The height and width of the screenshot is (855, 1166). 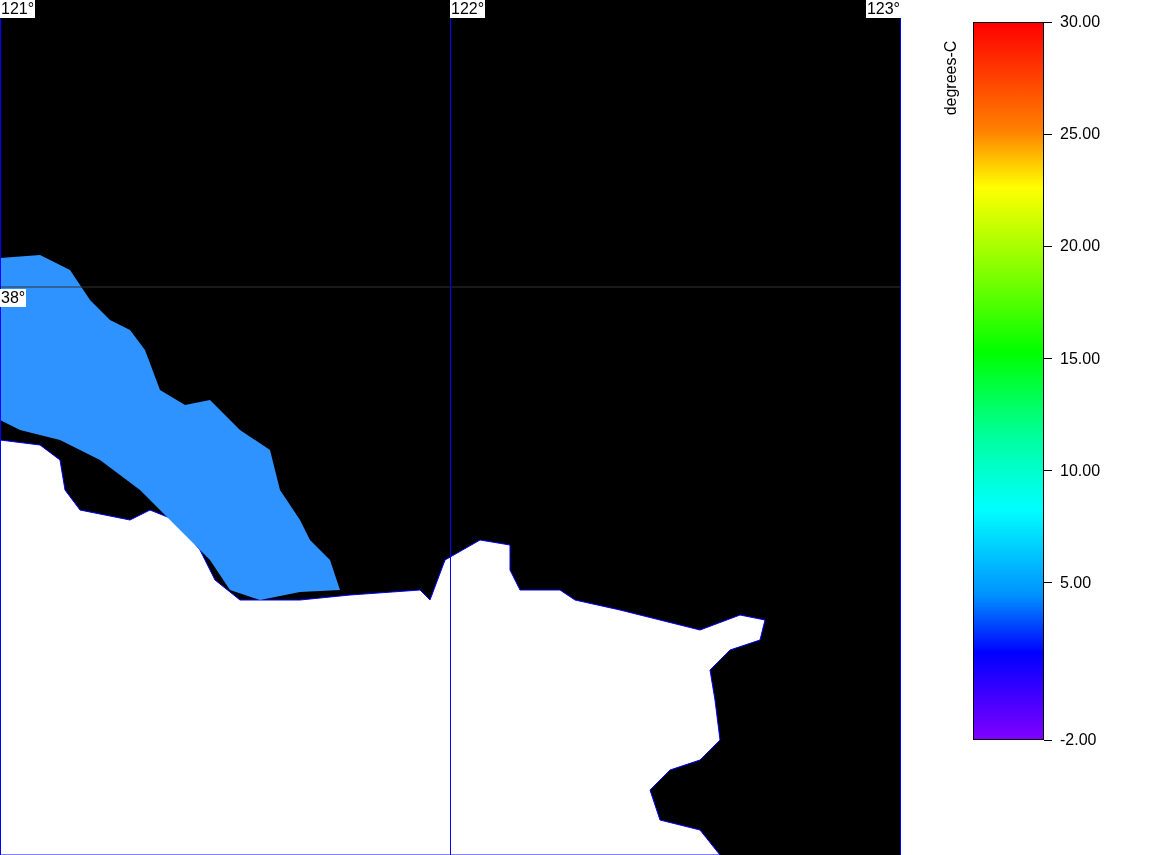 What do you see at coordinates (1076, 582) in the screenshot?
I see `tick-label: 5.00` at bounding box center [1076, 582].